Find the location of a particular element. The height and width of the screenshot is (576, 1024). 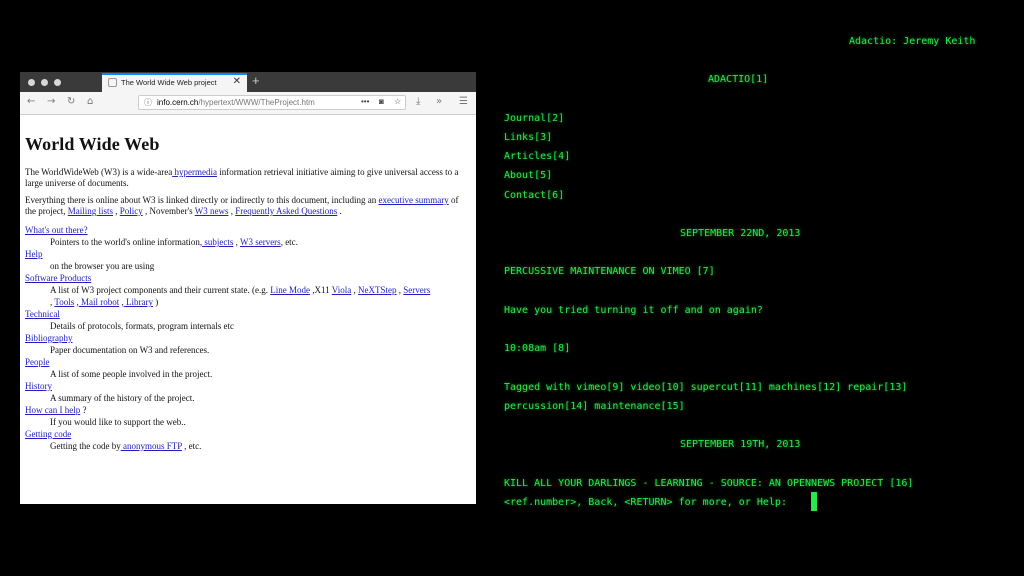

page-title: World Wide Web is located at coordinates (92, 144).